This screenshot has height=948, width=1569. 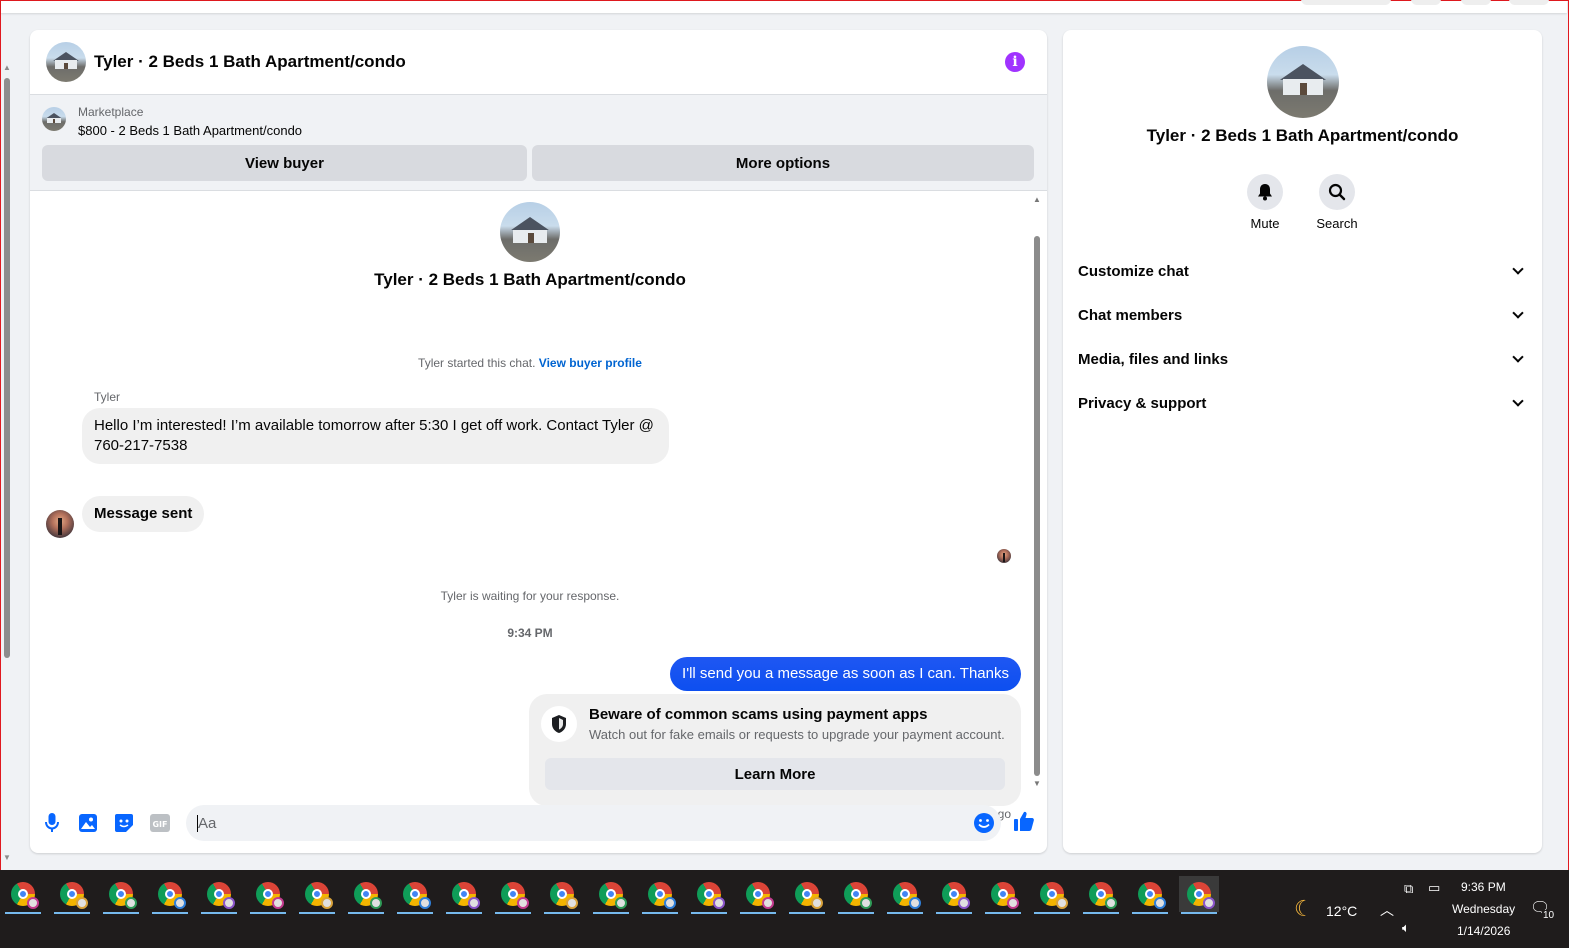 I want to click on sticker-icon, so click(x=124, y=823).